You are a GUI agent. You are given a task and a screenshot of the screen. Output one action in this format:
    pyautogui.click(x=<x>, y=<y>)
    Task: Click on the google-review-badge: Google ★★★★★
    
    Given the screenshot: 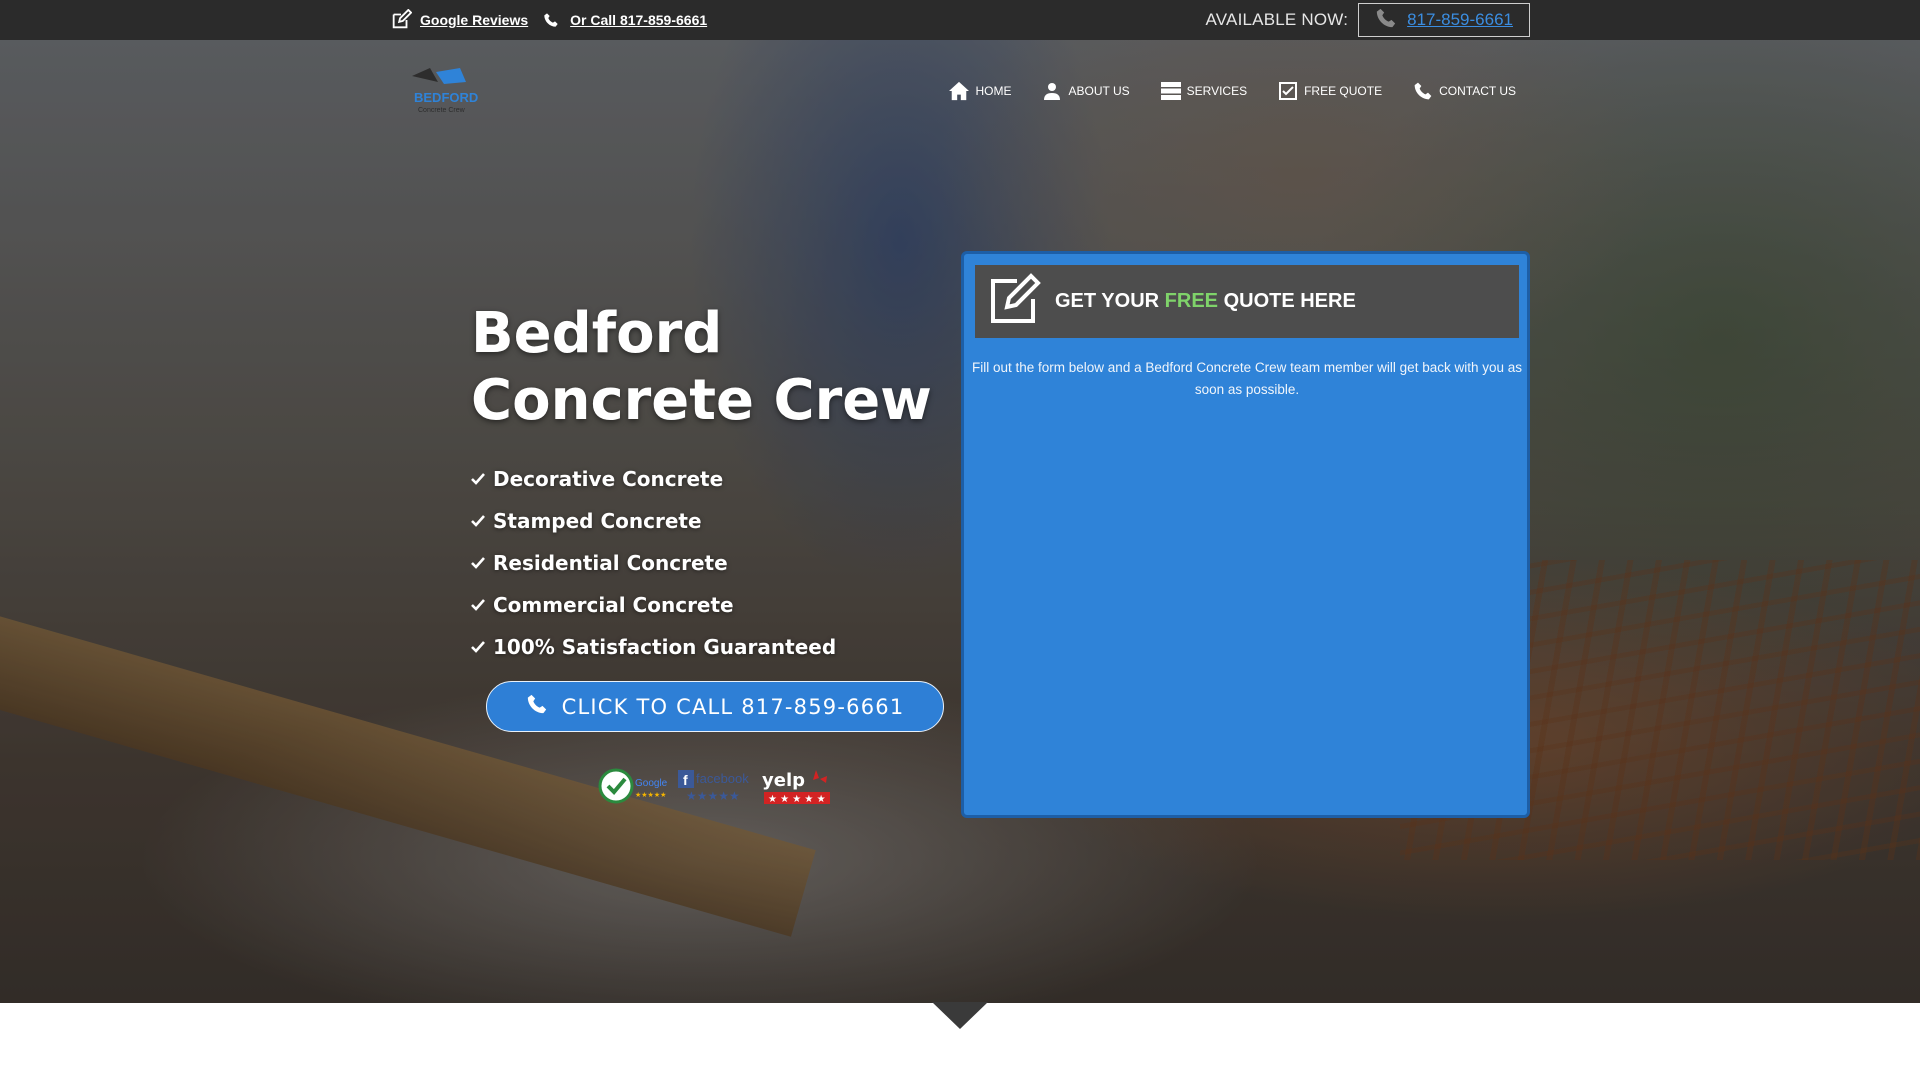 What is the action you would take?
    pyautogui.click(x=635, y=786)
    